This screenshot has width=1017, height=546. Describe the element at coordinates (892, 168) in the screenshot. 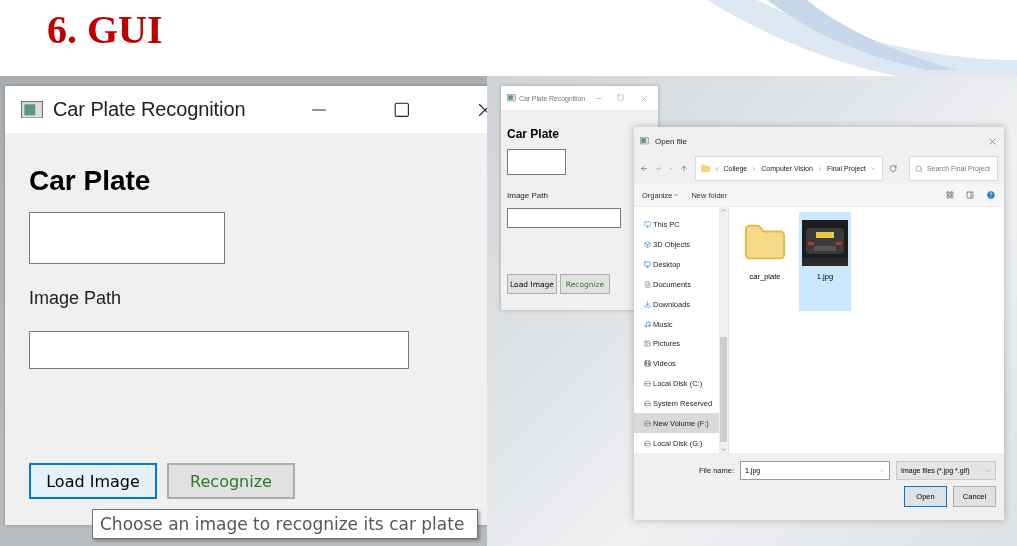

I see `refresh-icon` at that location.